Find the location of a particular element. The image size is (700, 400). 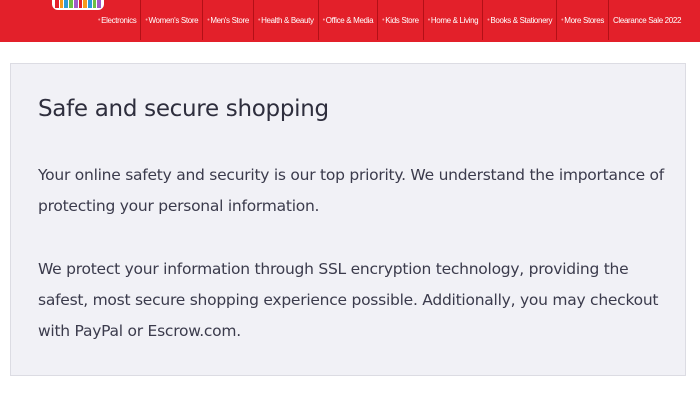

nav-item-label: Clearance Sale 2022 is located at coordinates (647, 20).